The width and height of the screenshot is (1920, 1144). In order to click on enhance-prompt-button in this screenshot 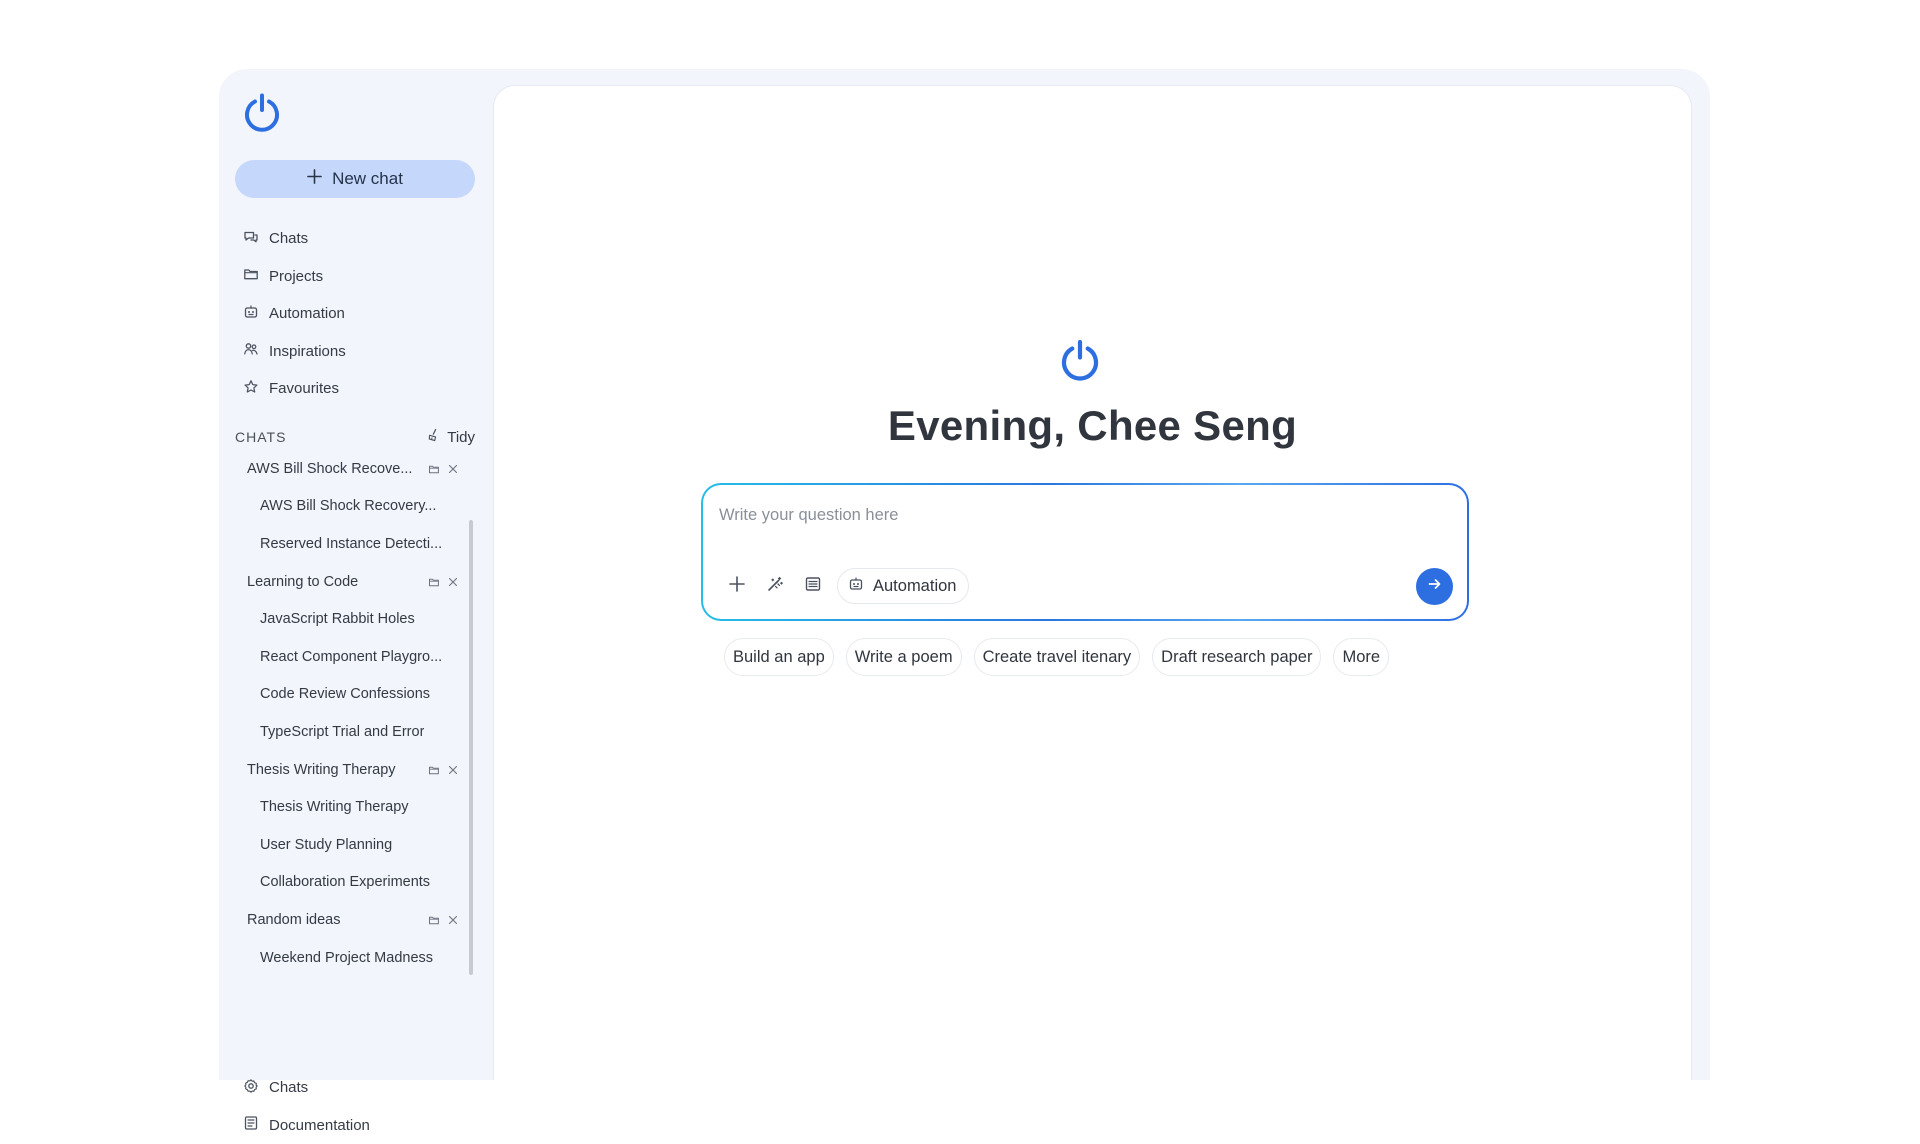, I will do `click(775, 586)`.